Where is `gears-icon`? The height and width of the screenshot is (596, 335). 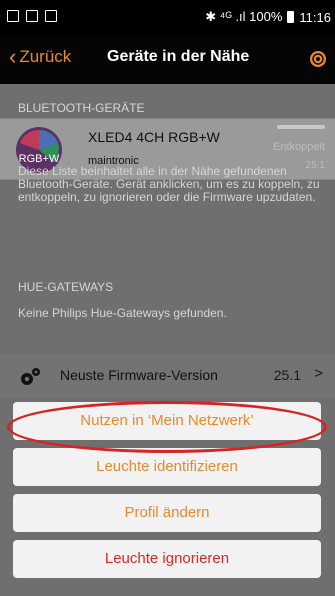
gears-icon is located at coordinates (30, 376).